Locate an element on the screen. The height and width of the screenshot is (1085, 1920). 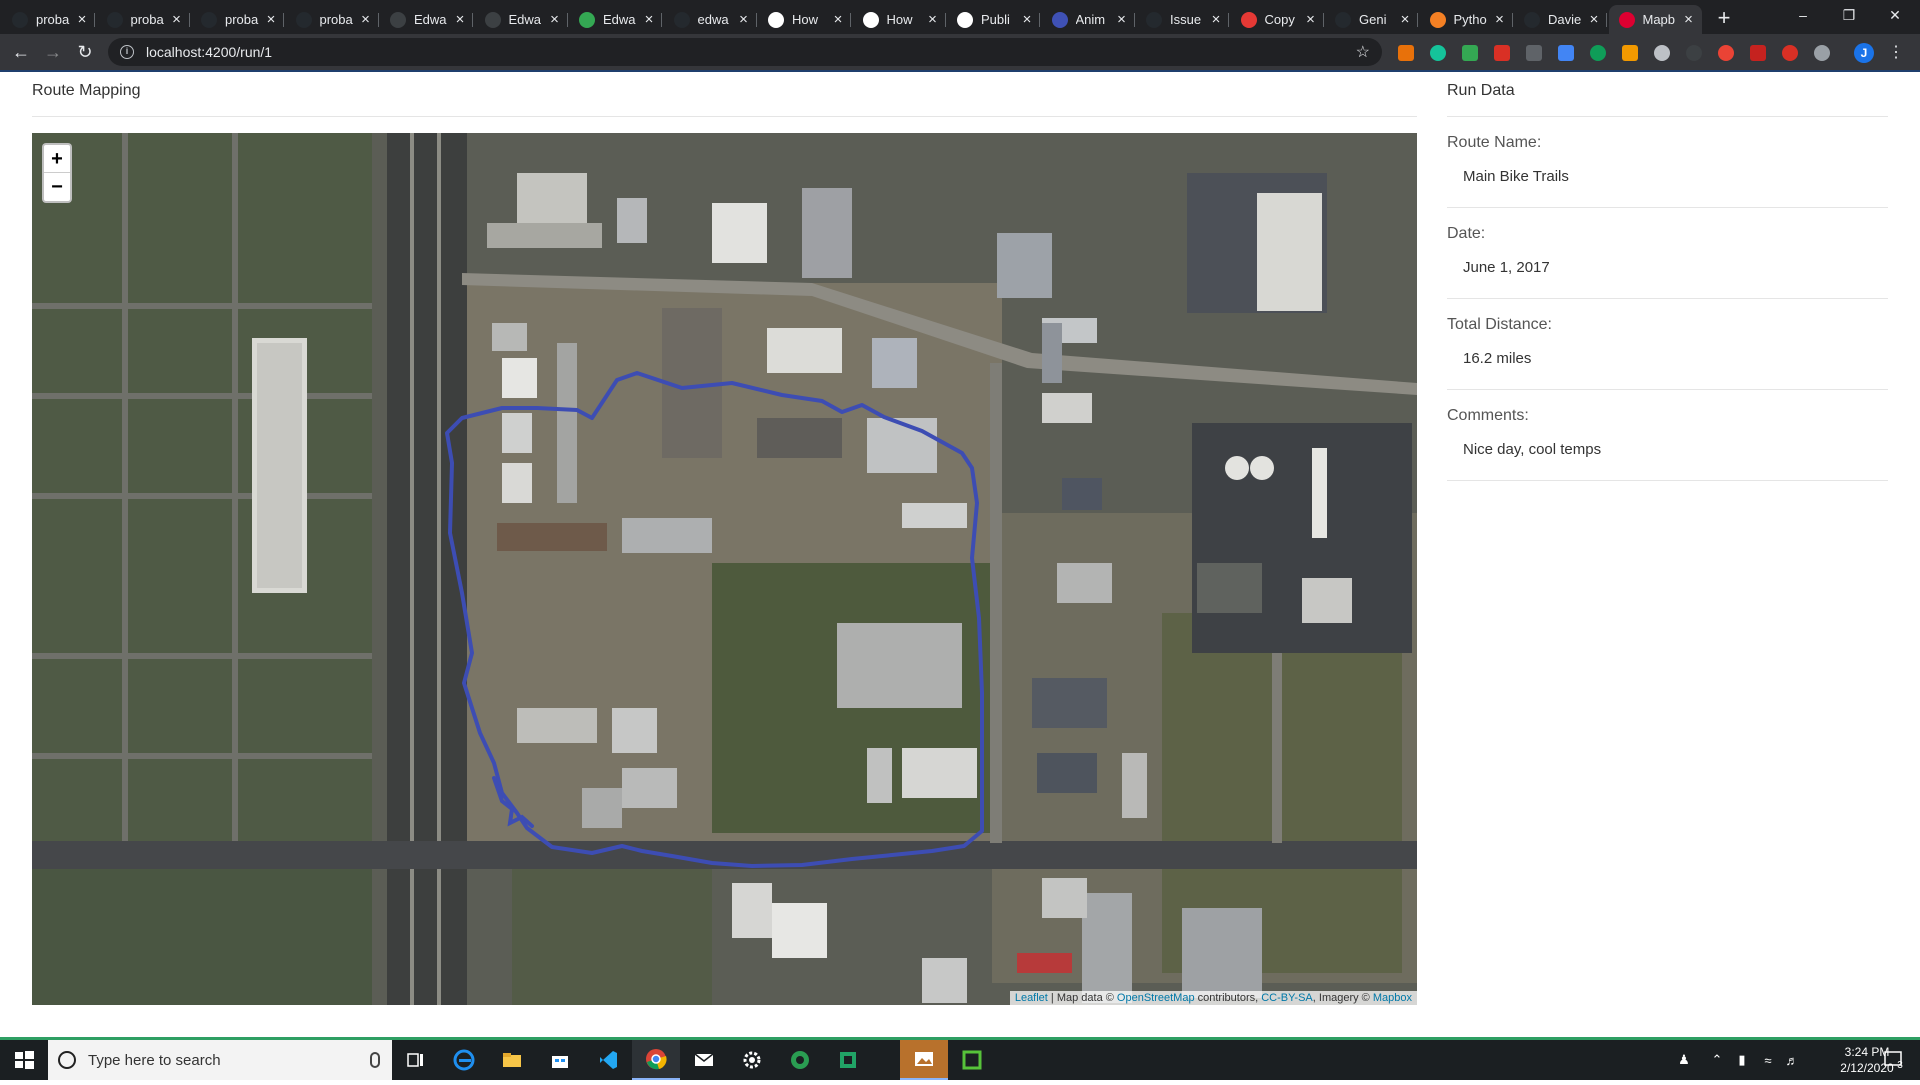
edge-beta-icon is located at coordinates (800, 1060).